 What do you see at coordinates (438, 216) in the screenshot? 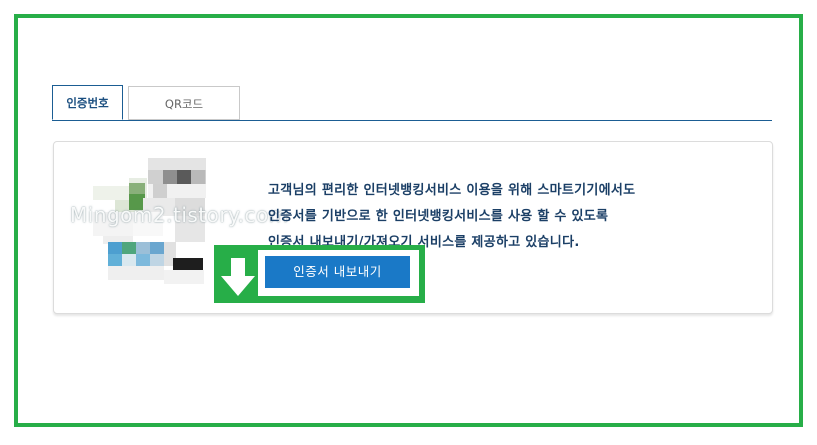
I see `description-line: 인증서를 기반으로 한 인터넷뱅킹서비스를 사용 할 수 있도록` at bounding box center [438, 216].